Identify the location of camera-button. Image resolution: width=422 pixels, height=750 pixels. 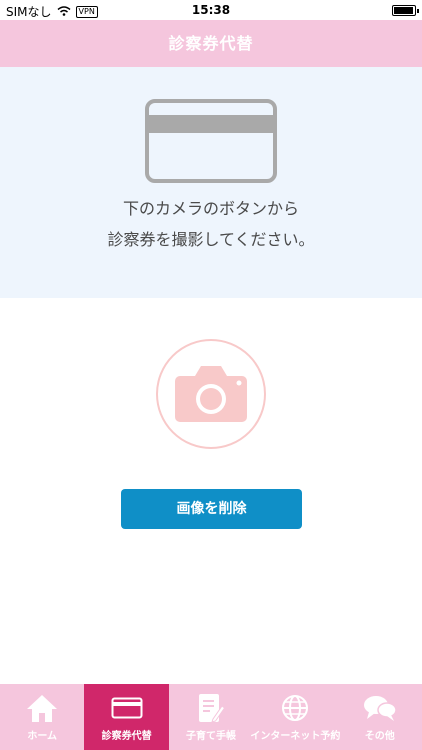
(211, 394).